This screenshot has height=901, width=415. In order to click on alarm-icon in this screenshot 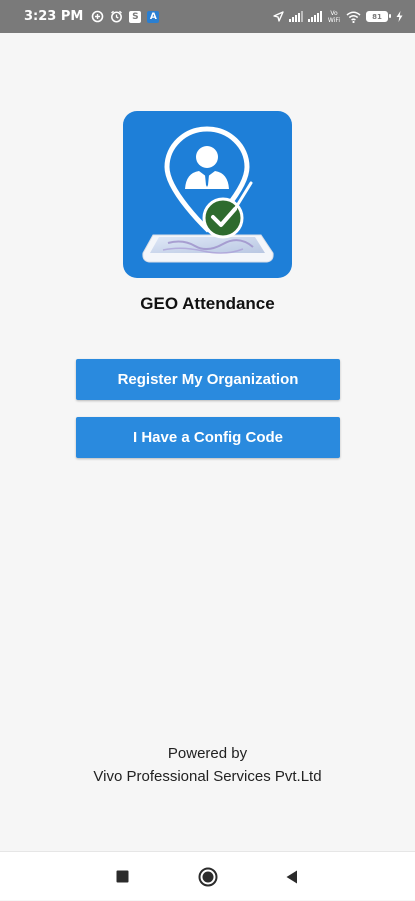, I will do `click(116, 16)`.